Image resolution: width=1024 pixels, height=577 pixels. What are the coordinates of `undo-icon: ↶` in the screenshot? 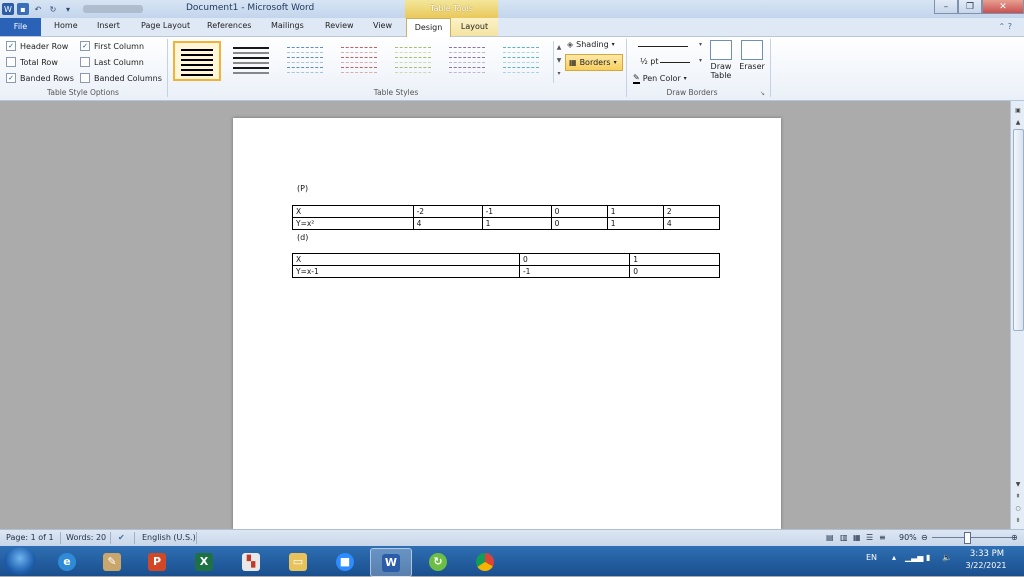 It's located at (38, 9).